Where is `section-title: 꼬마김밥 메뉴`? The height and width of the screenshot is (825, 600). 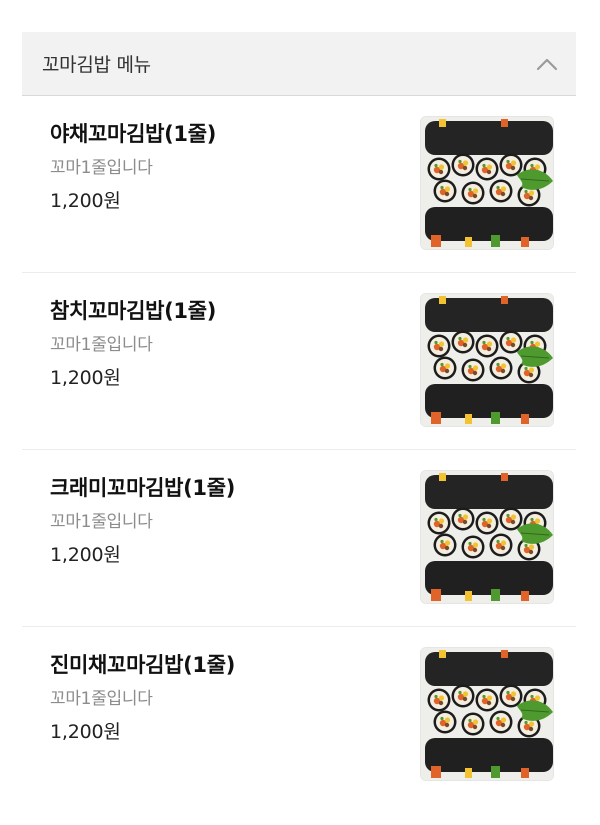 section-title: 꼬마김밥 메뉴 is located at coordinates (96, 65).